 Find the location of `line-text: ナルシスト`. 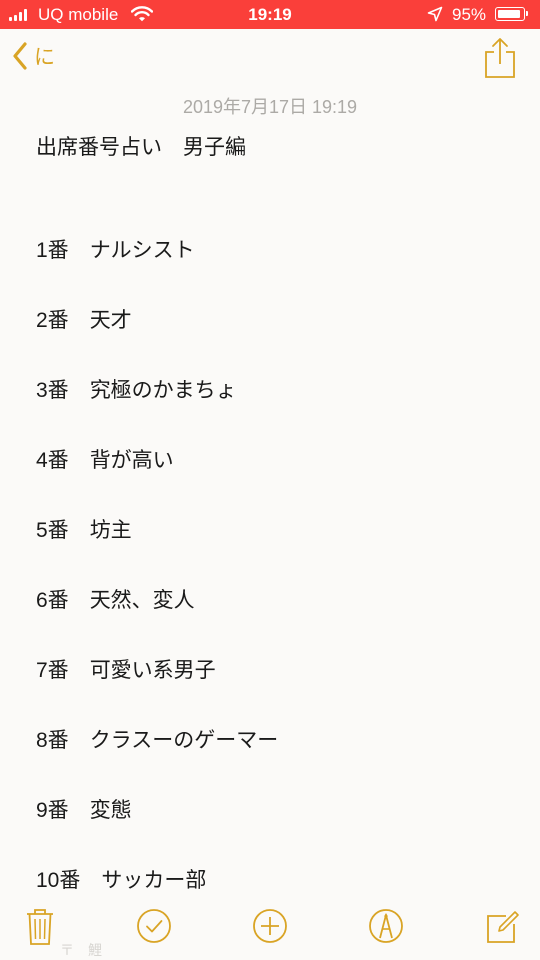

line-text: ナルシスト is located at coordinates (142, 250).